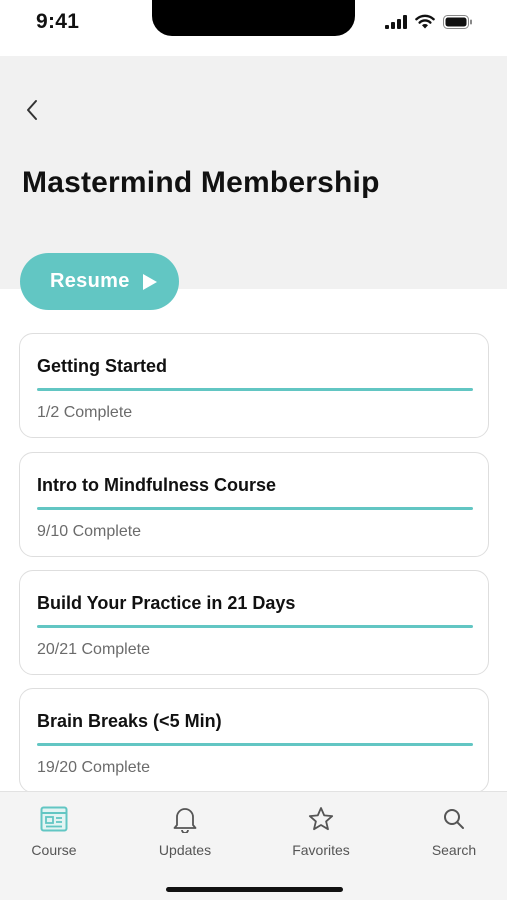  Describe the element at coordinates (454, 850) in the screenshot. I see `tab-label: Search` at that location.